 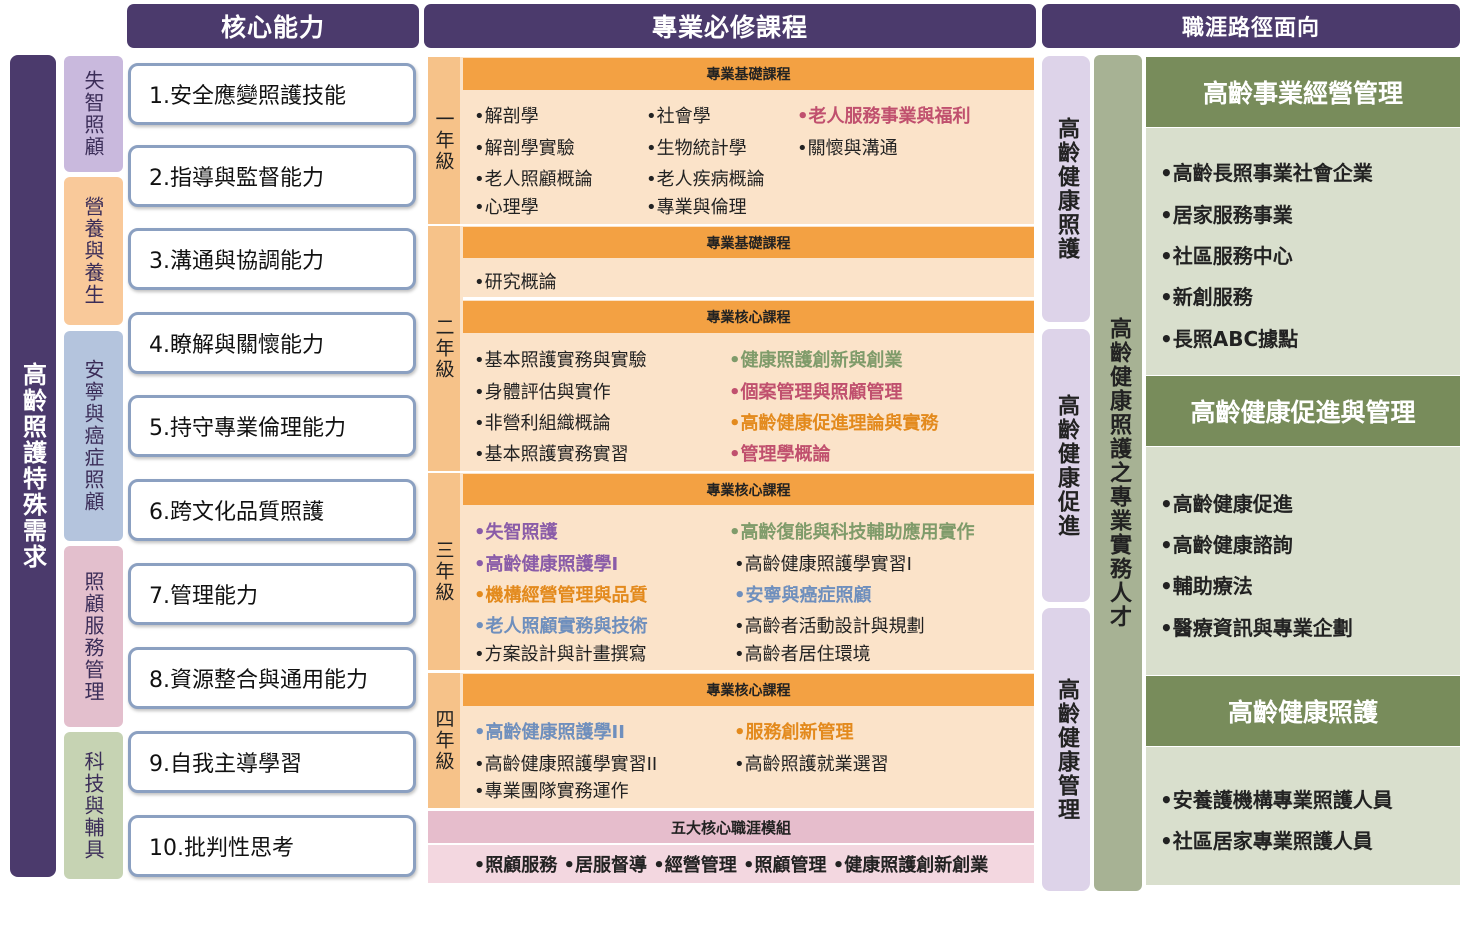 I want to click on category-hospice: 安寧與癌症照顧, so click(x=93, y=436).